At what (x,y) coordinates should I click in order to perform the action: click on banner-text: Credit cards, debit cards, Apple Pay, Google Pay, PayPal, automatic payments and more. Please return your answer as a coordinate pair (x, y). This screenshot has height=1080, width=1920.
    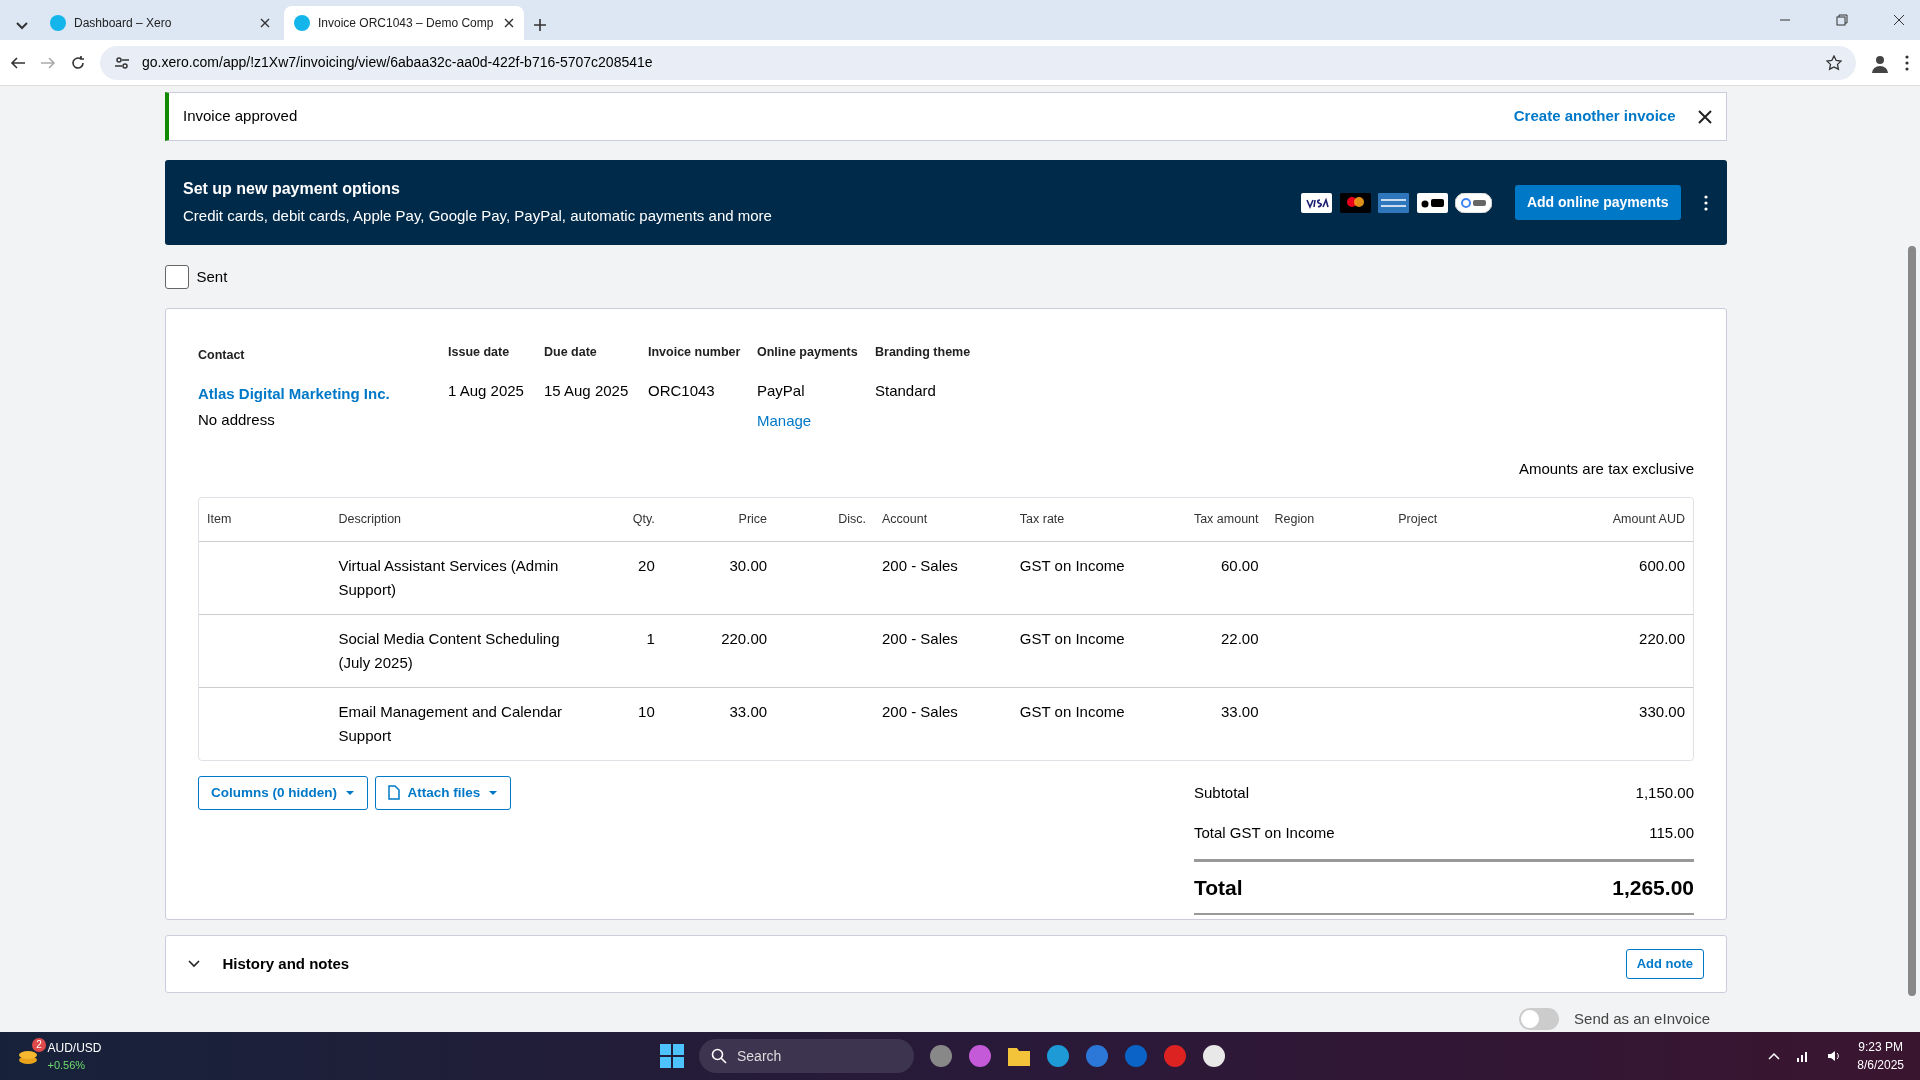
    Looking at the image, I should click on (478, 216).